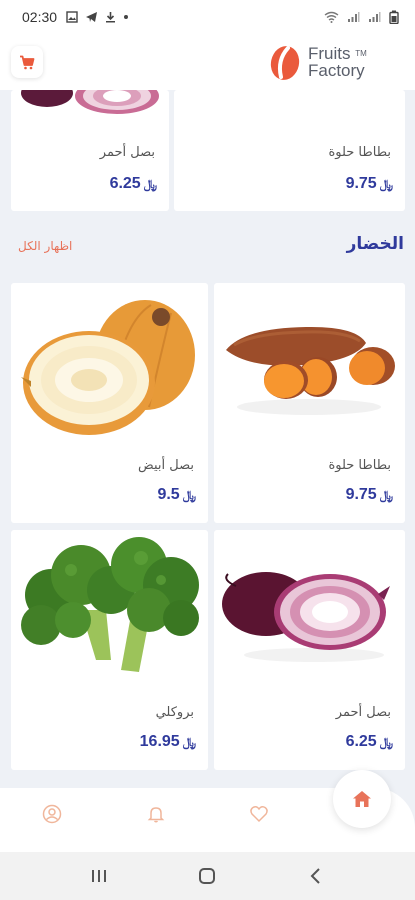 The height and width of the screenshot is (900, 415). I want to click on home-icon, so click(362, 799).